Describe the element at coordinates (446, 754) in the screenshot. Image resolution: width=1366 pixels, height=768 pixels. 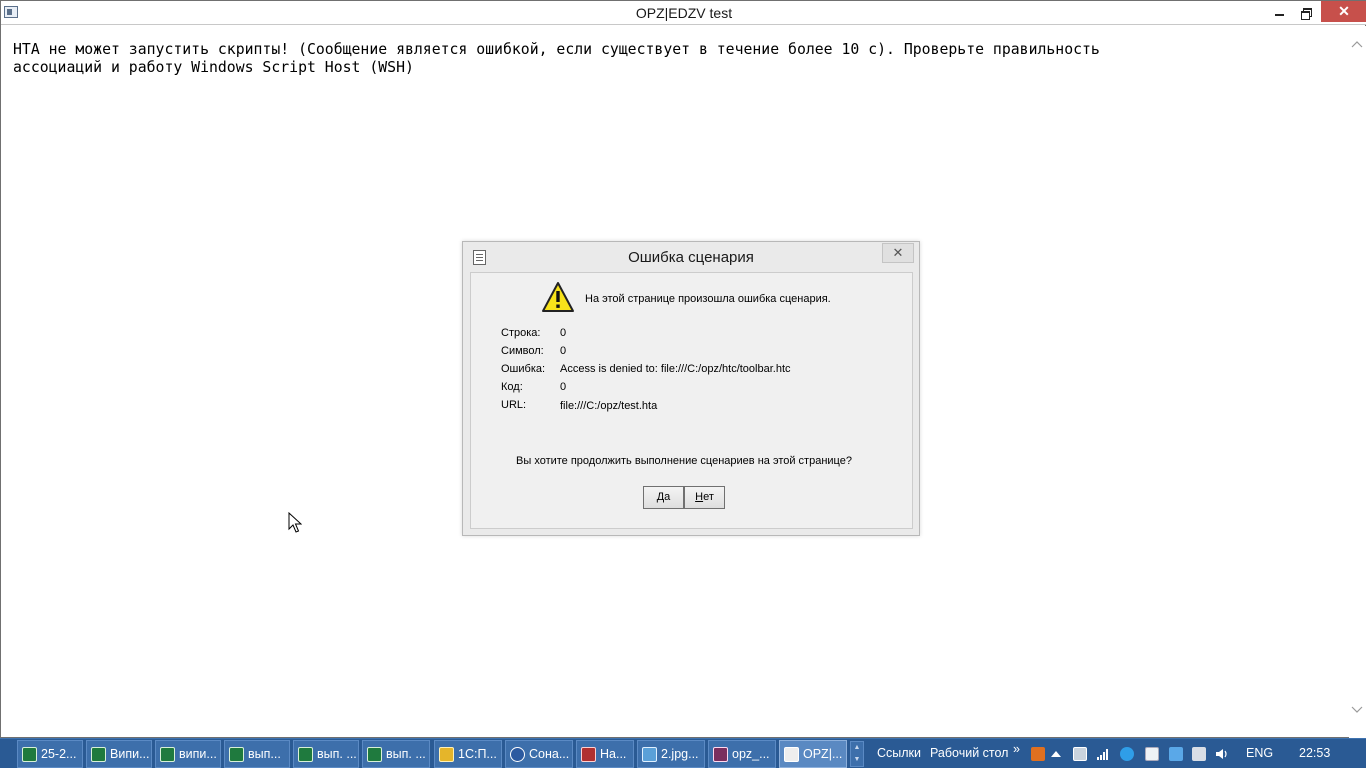
I see `1c-icon` at that location.